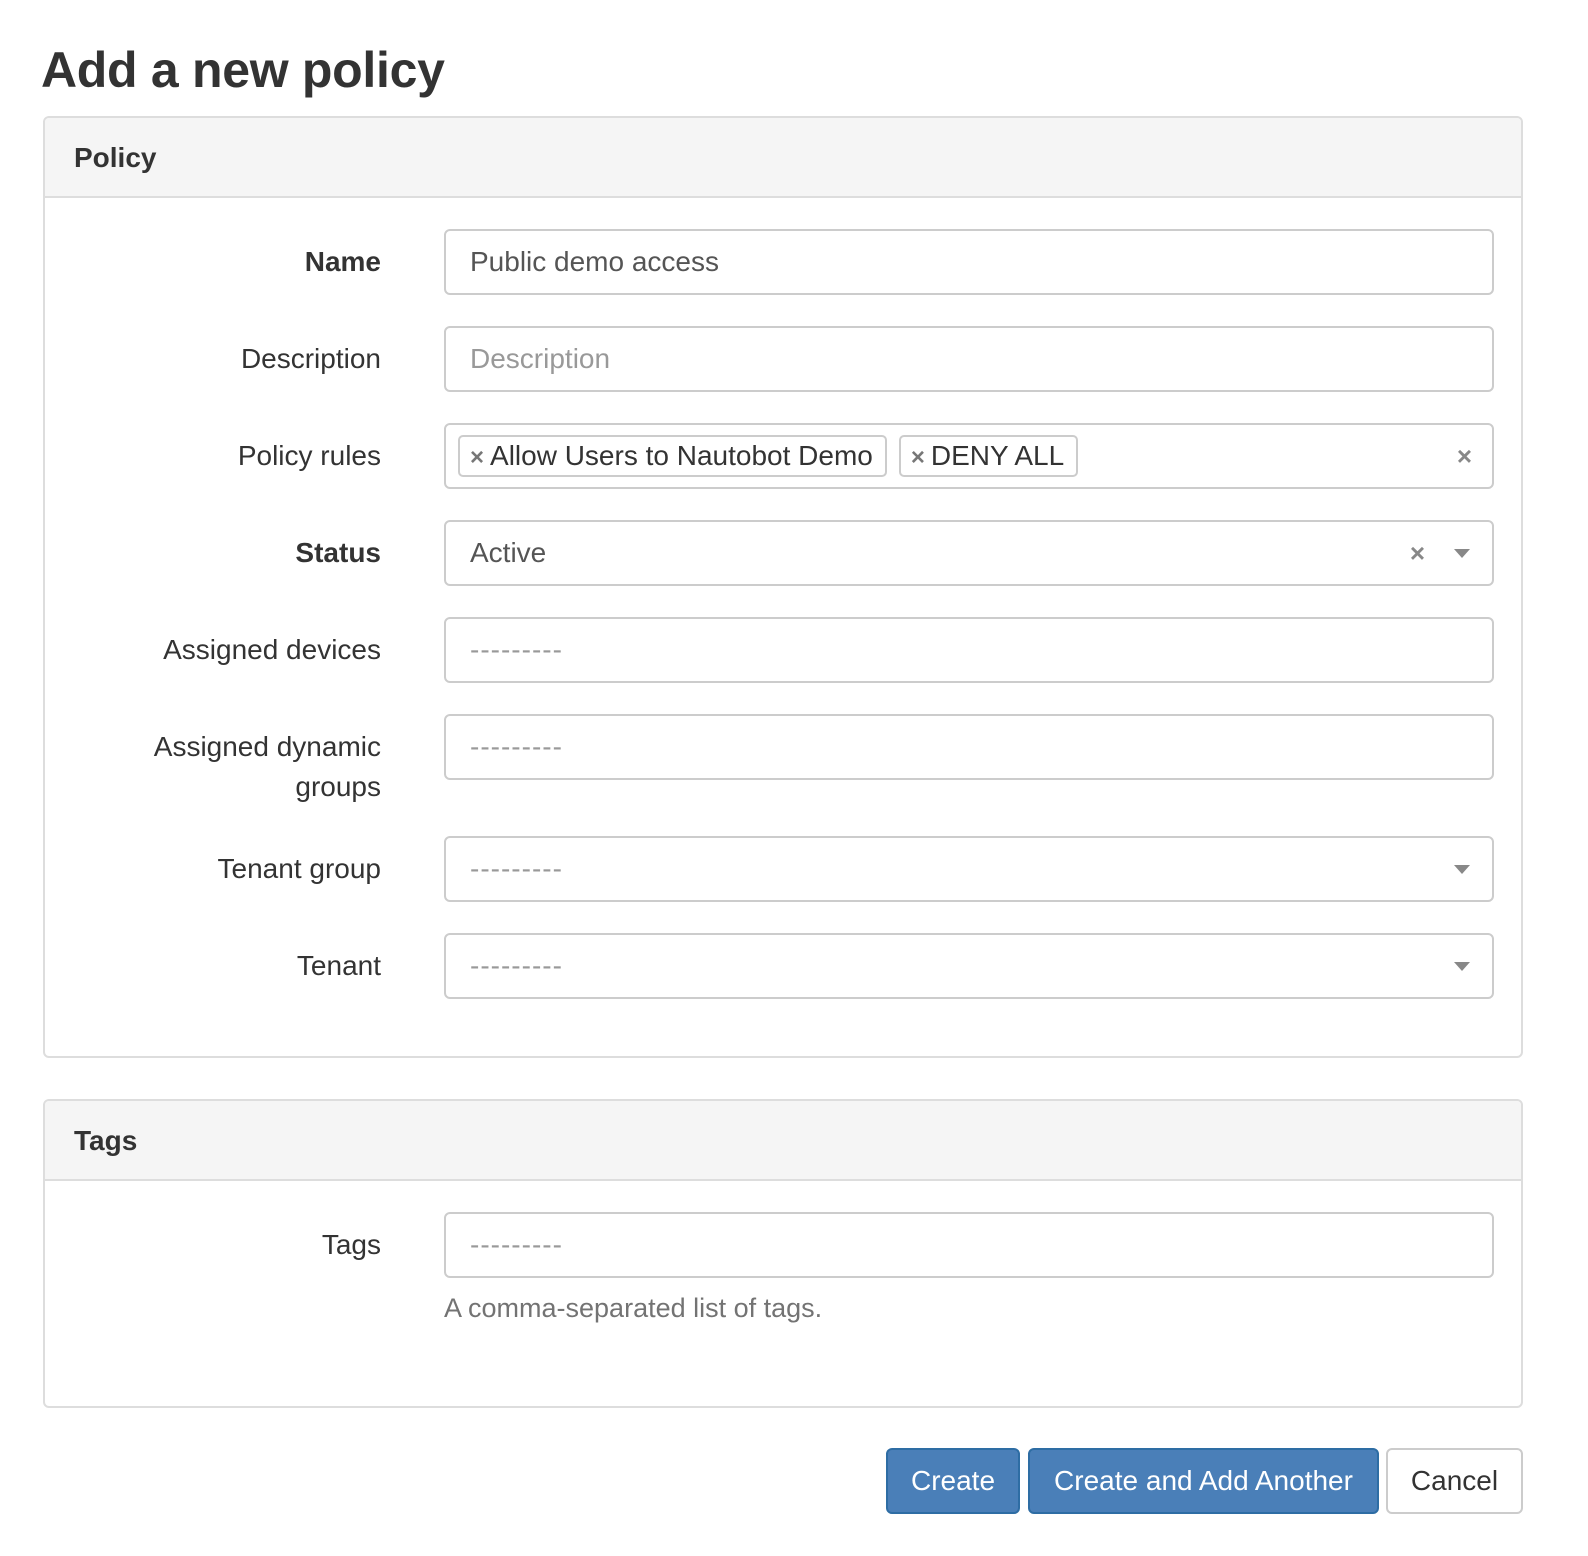 This screenshot has height=1556, width=1588. I want to click on policy-rule-chip: × Allow Users to Nautobot Demo, so click(672, 456).